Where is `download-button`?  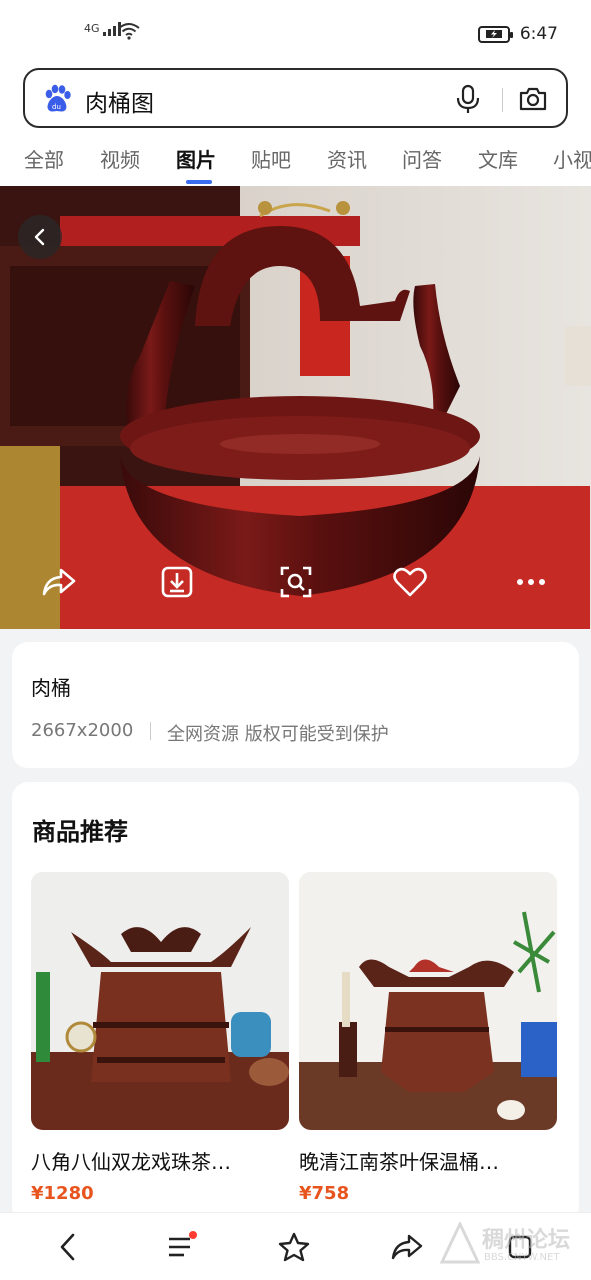 download-button is located at coordinates (177, 582).